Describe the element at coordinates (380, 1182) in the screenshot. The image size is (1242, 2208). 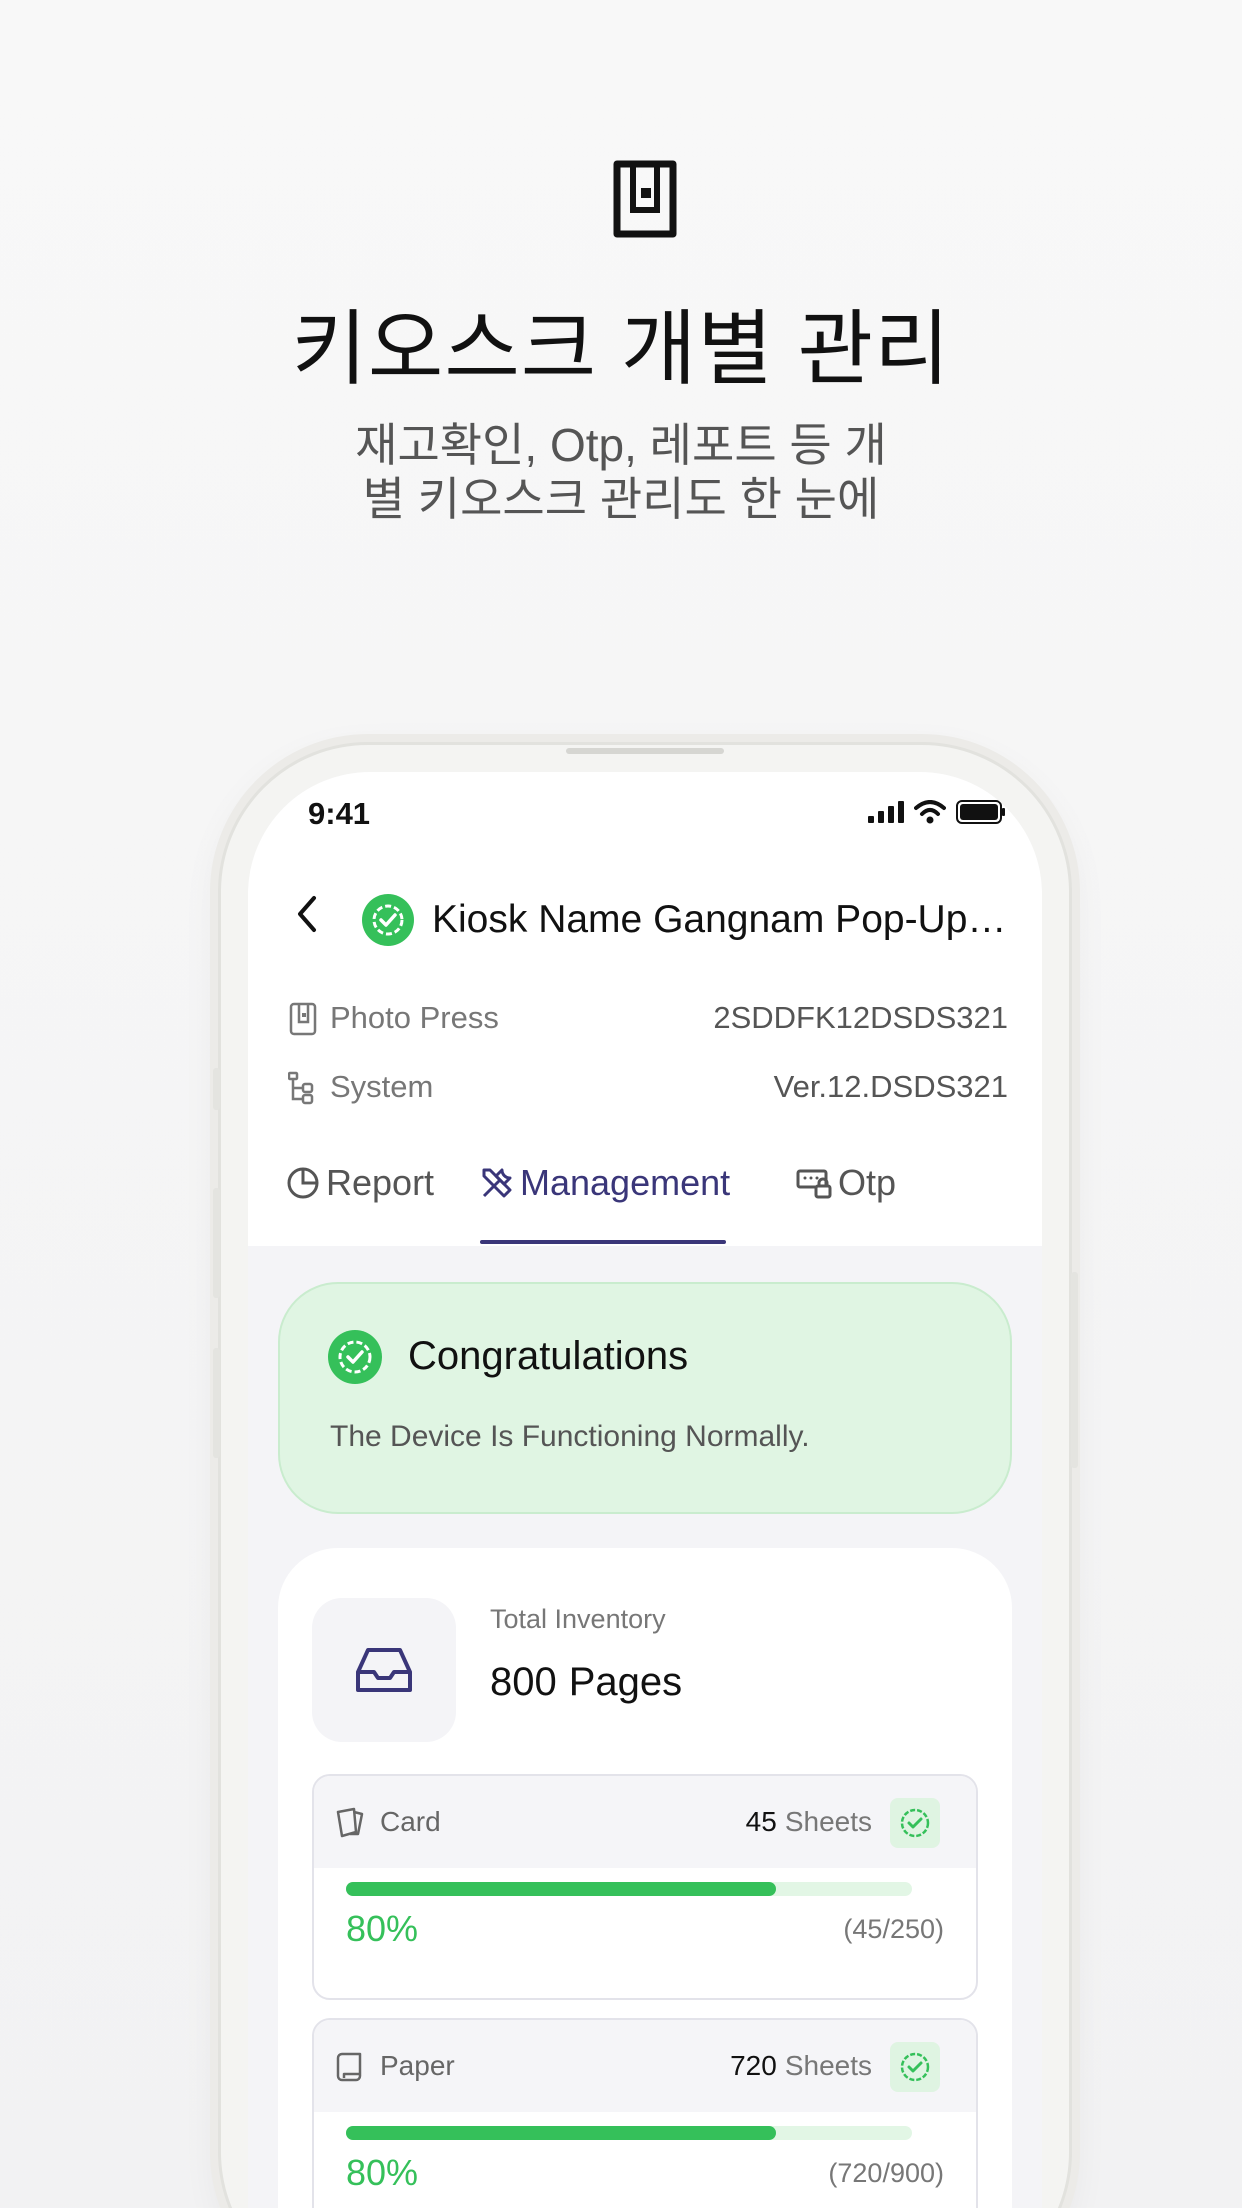
I see `tab-label: Report` at that location.